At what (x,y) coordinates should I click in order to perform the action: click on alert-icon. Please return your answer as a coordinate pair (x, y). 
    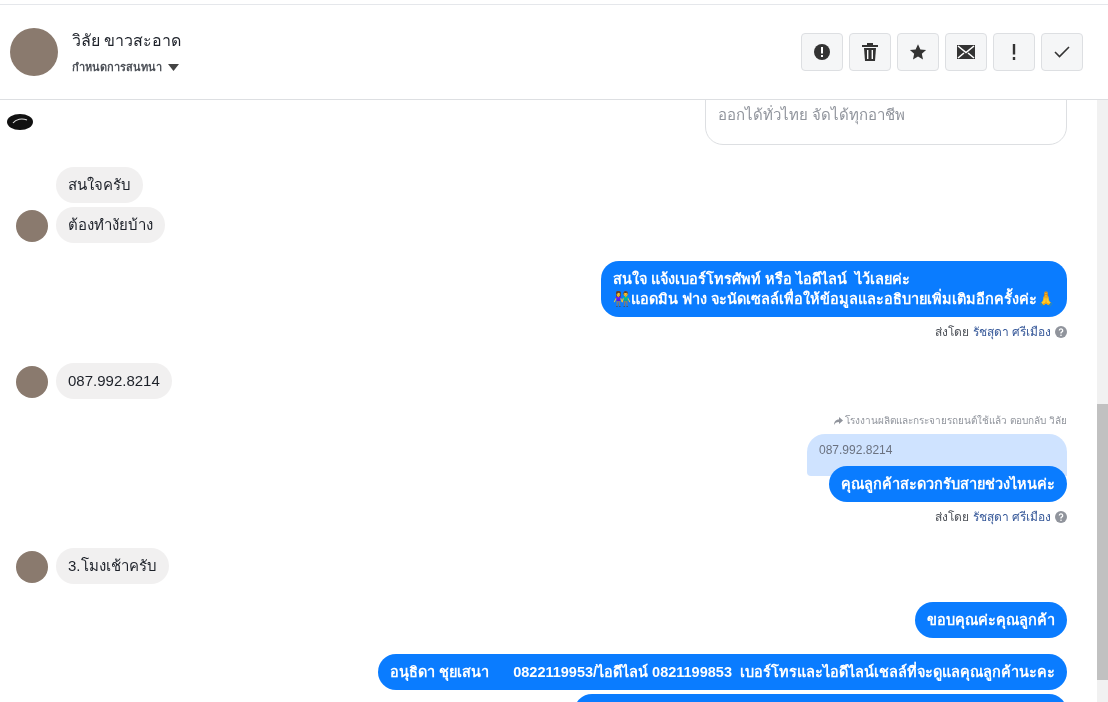
    Looking at the image, I should click on (822, 52).